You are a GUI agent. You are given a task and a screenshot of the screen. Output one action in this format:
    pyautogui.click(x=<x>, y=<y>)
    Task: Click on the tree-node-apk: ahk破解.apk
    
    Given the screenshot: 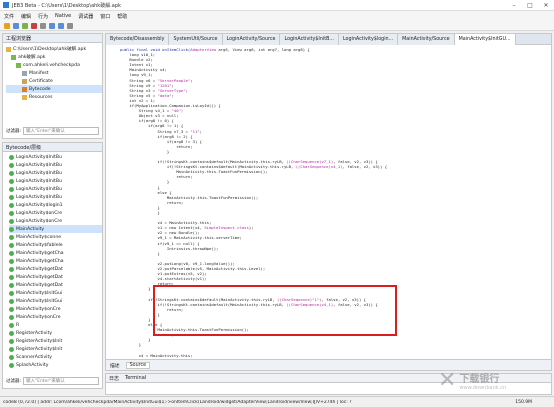 What is the action you would take?
    pyautogui.click(x=54, y=57)
    